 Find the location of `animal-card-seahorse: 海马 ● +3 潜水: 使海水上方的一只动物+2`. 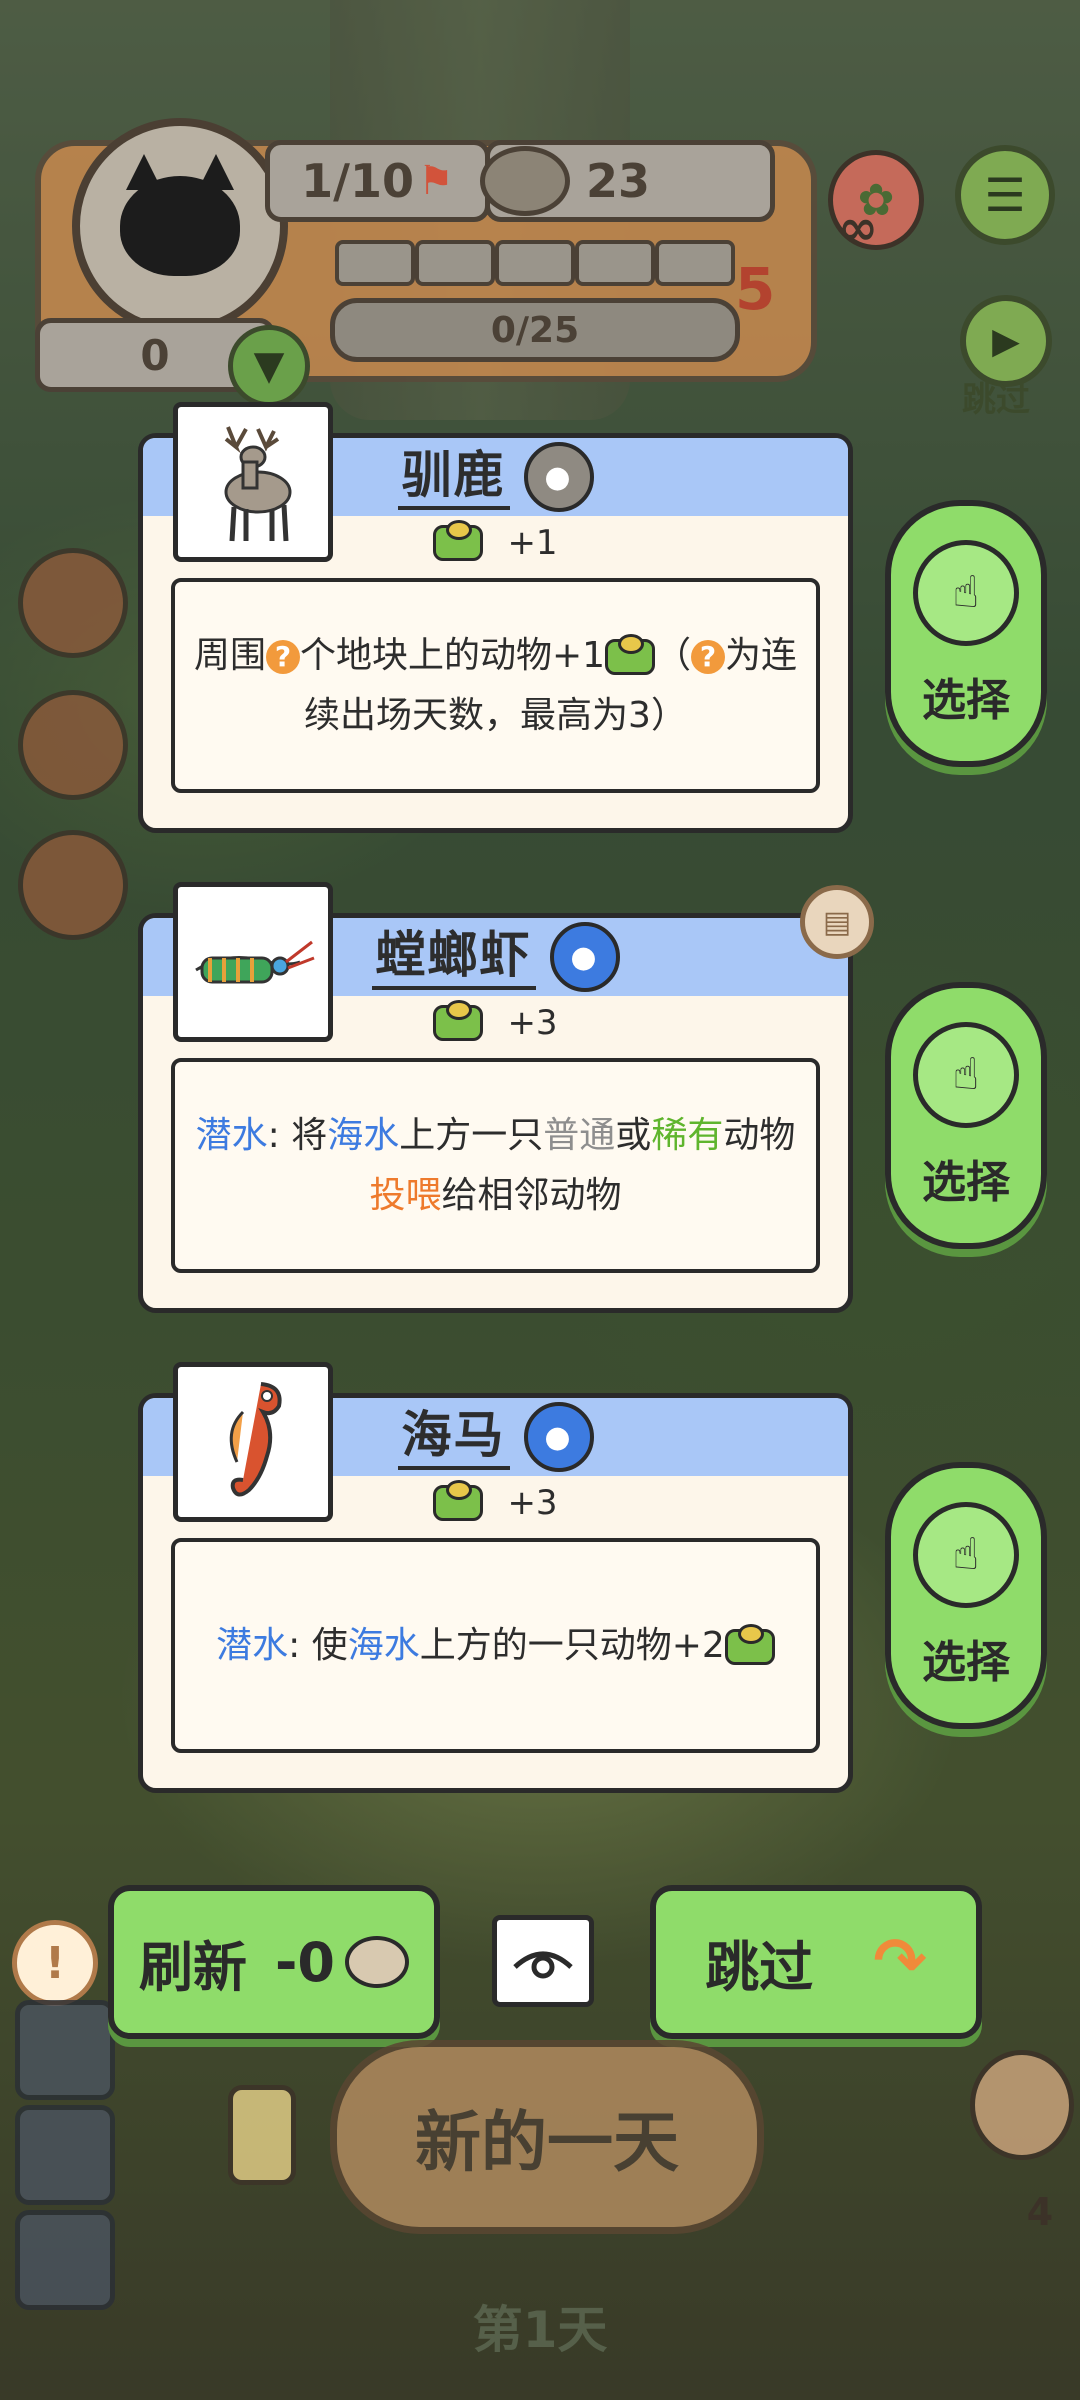

animal-card-seahorse: 海马 ● +3 潜水: 使海水上方的一只动物+2 is located at coordinates (495, 1577).